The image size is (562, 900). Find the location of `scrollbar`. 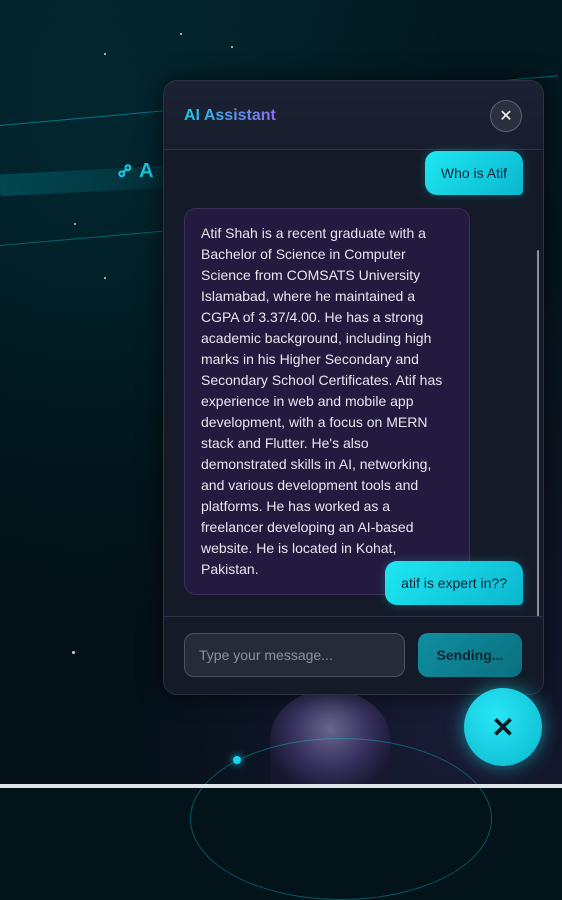

scrollbar is located at coordinates (538, 456).